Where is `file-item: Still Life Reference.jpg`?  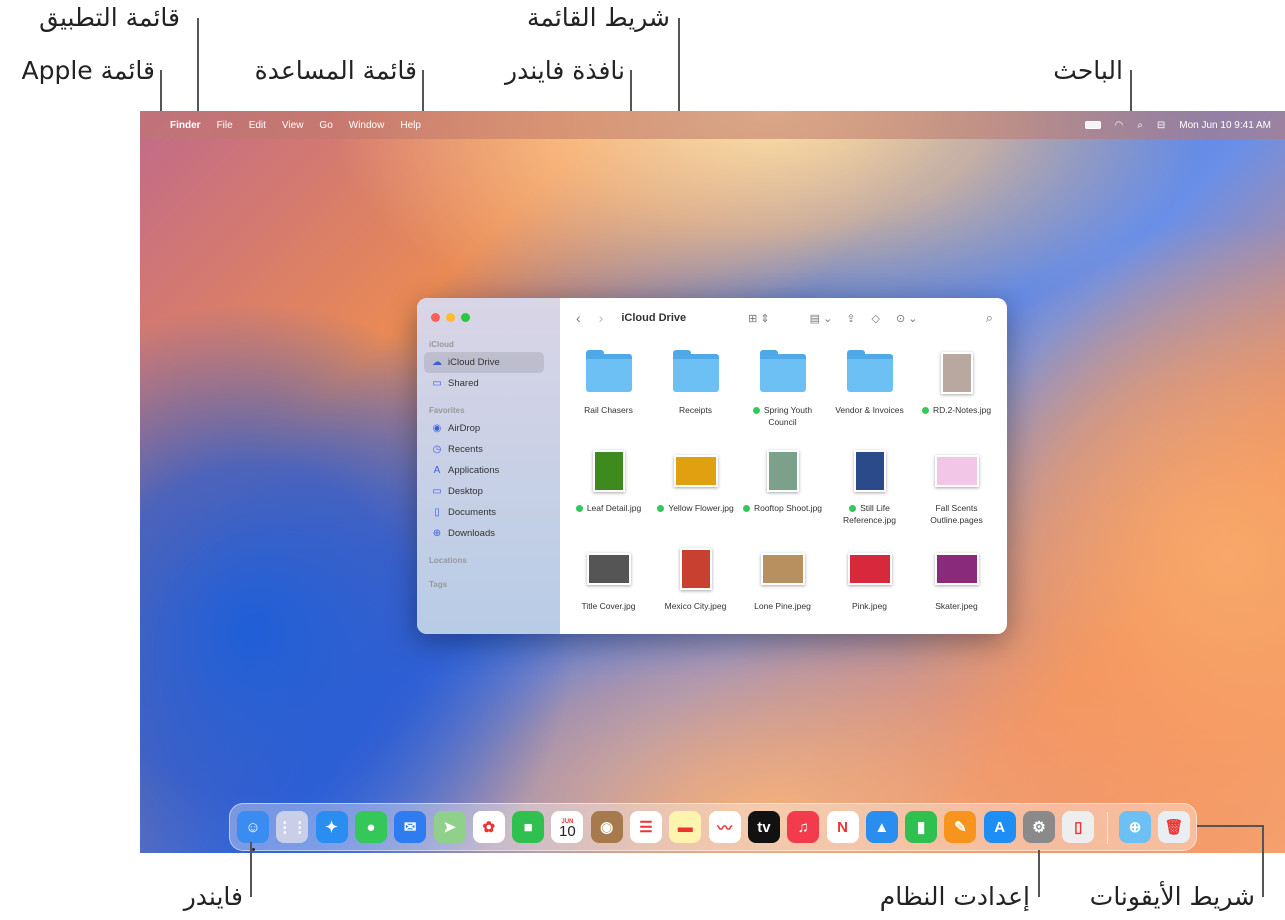 file-item: Still Life Reference.jpg is located at coordinates (869, 495).